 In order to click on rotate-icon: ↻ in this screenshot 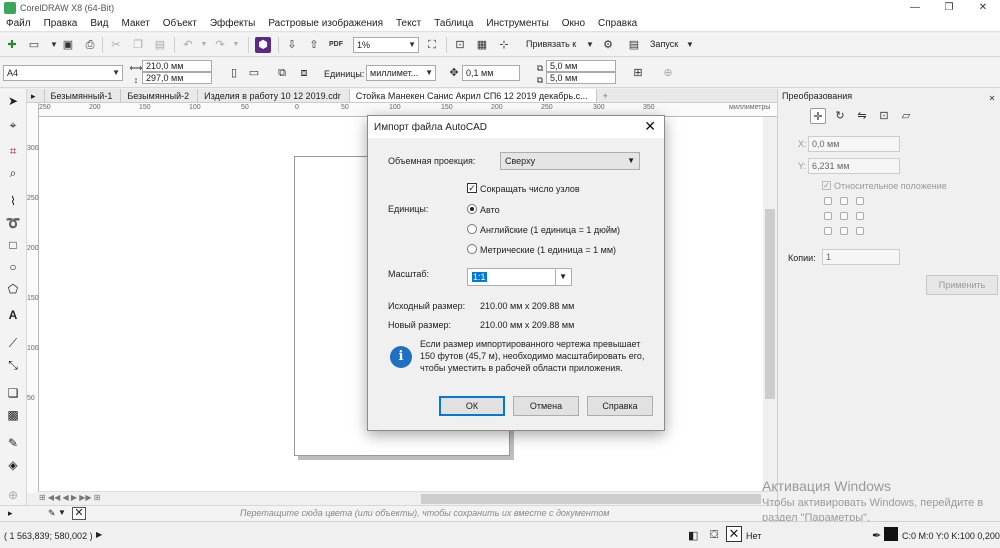, I will do `click(840, 116)`.